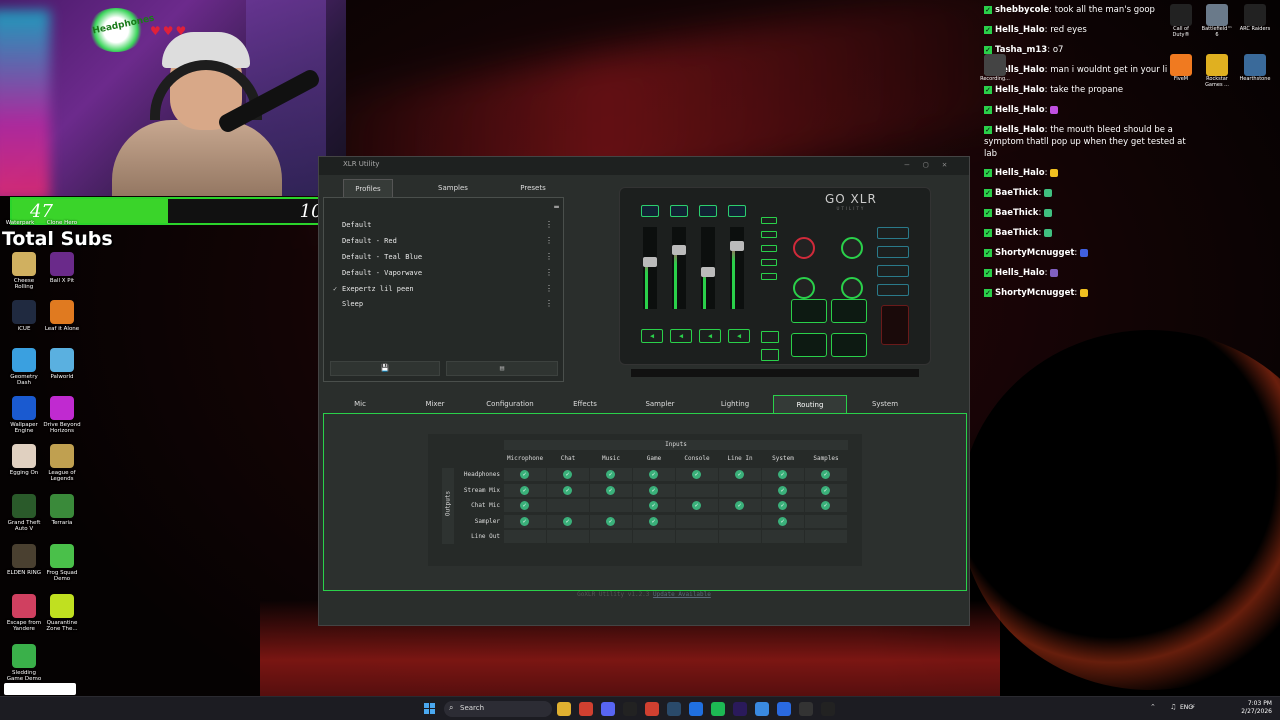 The width and height of the screenshot is (1280, 720). What do you see at coordinates (1181, 68) in the screenshot?
I see `desktop-icon: FiveM` at bounding box center [1181, 68].